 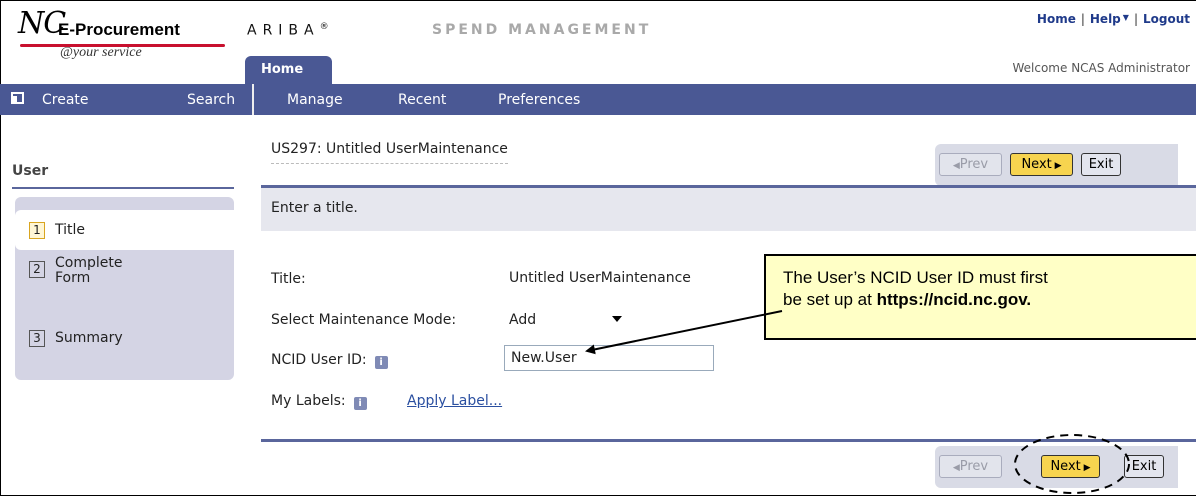 What do you see at coordinates (127, 230) in the screenshot?
I see `step-title: 1 Title` at bounding box center [127, 230].